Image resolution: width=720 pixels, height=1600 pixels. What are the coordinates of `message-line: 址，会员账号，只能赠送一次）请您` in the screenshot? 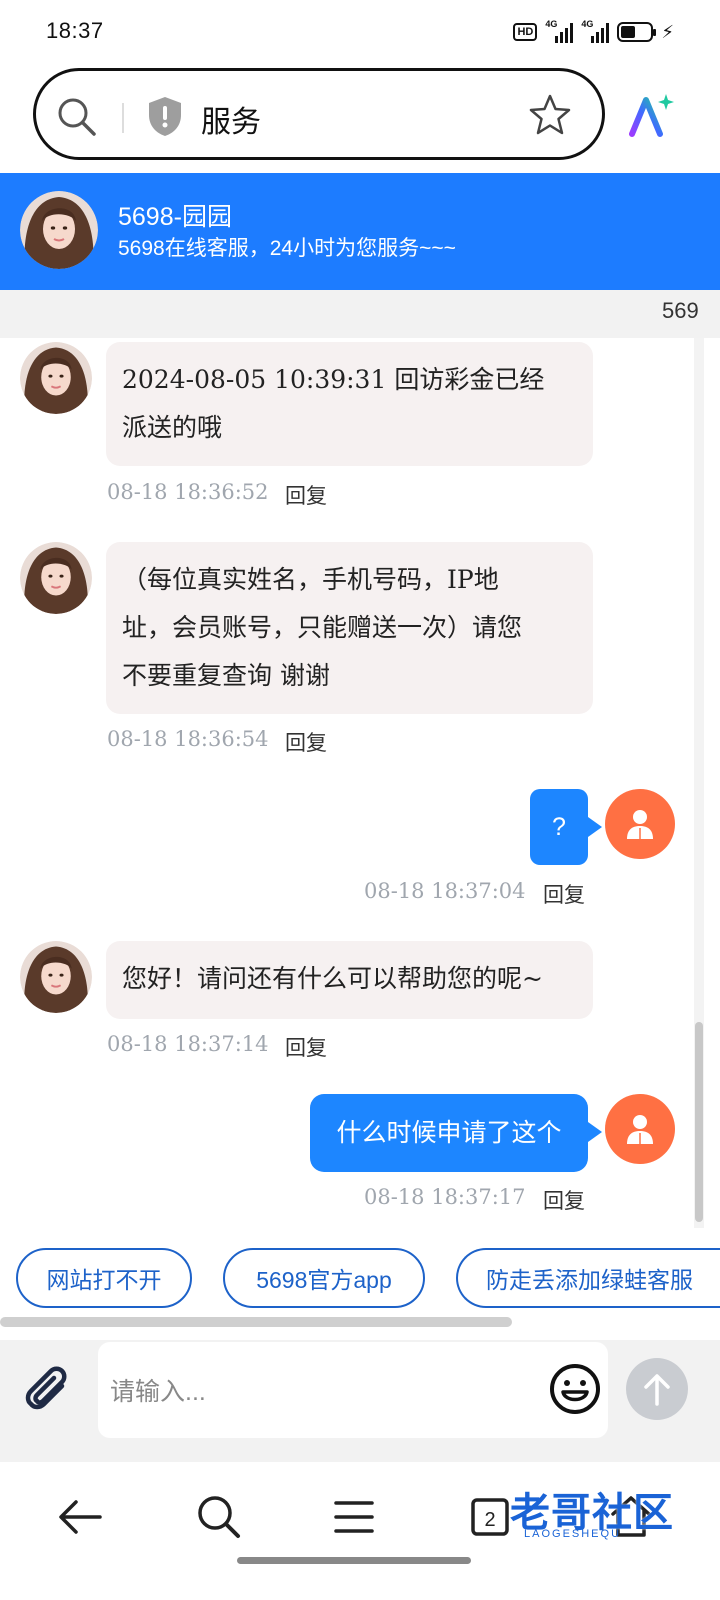 It's located at (322, 627).